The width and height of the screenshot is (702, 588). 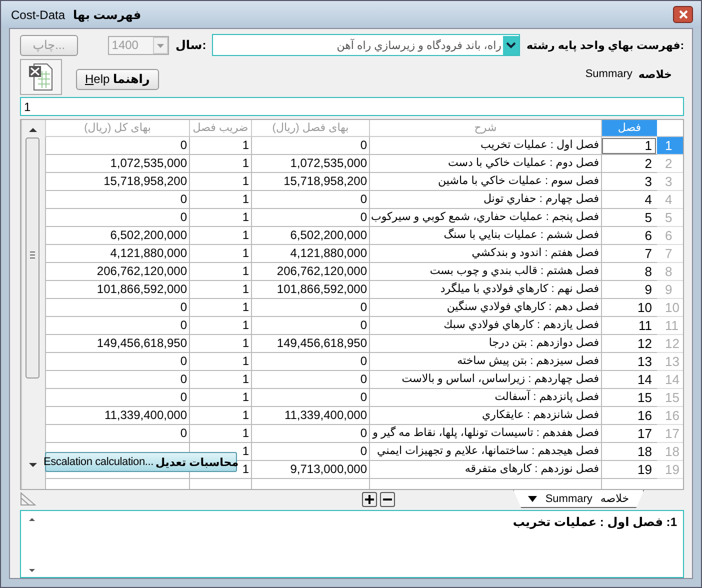 What do you see at coordinates (117, 344) in the screenshot?
I see `total-cell: 149,456,618,950` at bounding box center [117, 344].